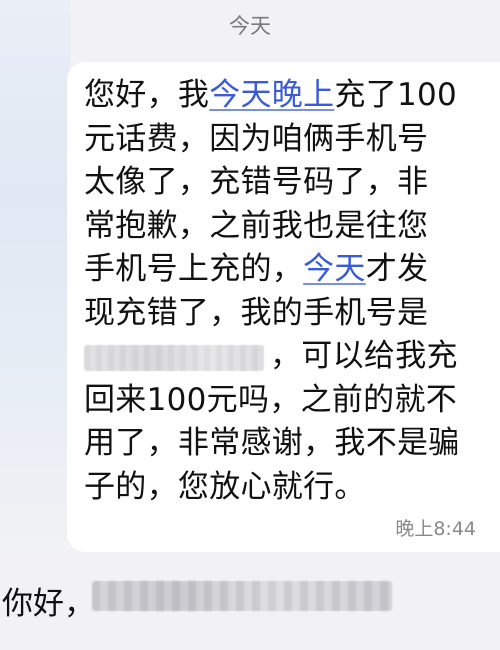  I want to click on date-link: 今天晚上, so click(271, 95).